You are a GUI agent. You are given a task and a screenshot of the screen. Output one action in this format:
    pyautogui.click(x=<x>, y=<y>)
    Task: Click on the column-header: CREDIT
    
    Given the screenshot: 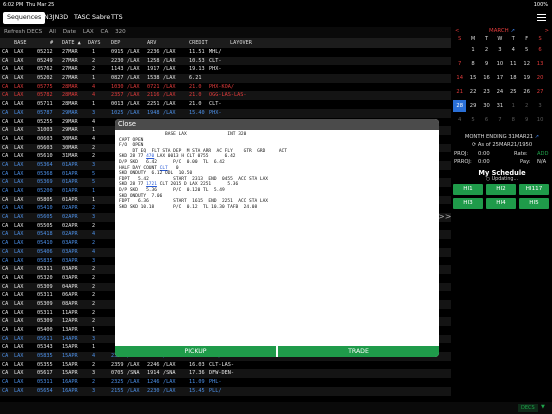 What is the action you would take?
    pyautogui.click(x=198, y=43)
    